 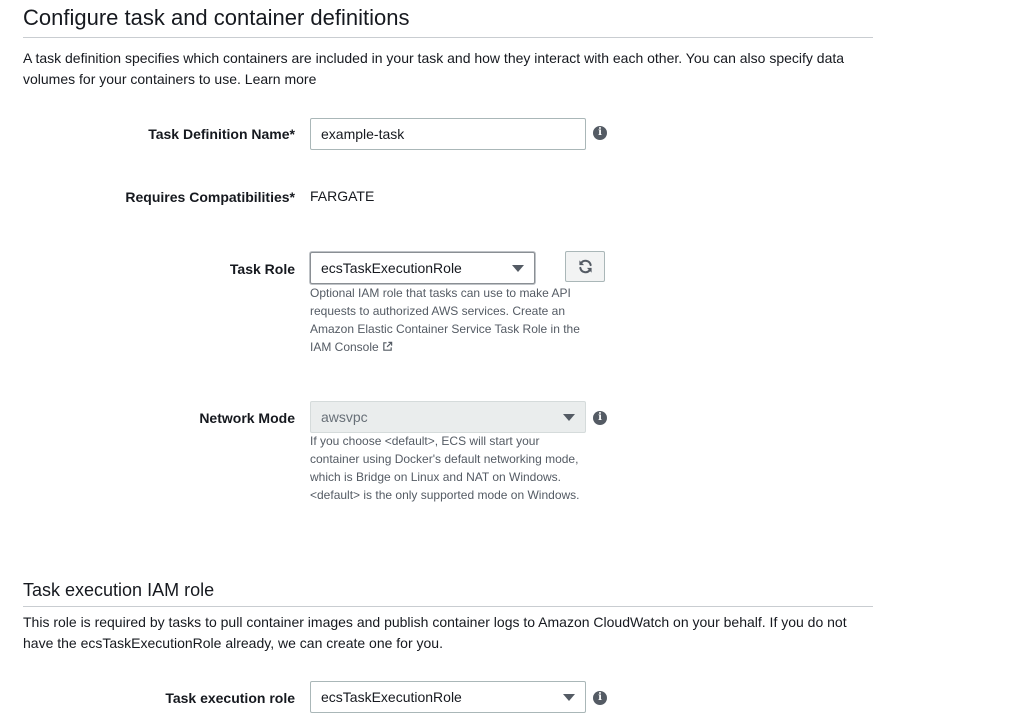 What do you see at coordinates (387, 346) in the screenshot?
I see `external-link-icon` at bounding box center [387, 346].